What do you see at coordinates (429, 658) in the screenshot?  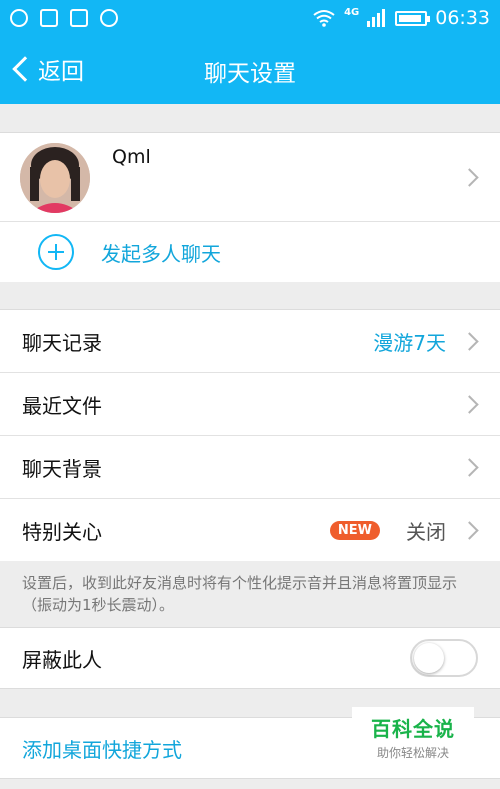 I see `toggle-knob` at bounding box center [429, 658].